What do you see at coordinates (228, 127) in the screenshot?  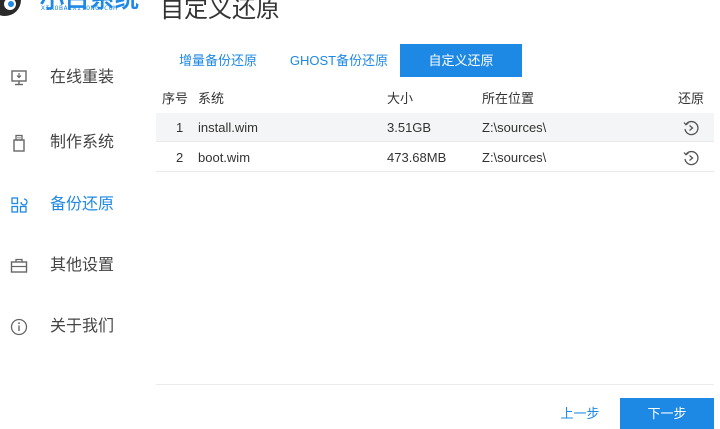 I see `row-system: install.wim` at bounding box center [228, 127].